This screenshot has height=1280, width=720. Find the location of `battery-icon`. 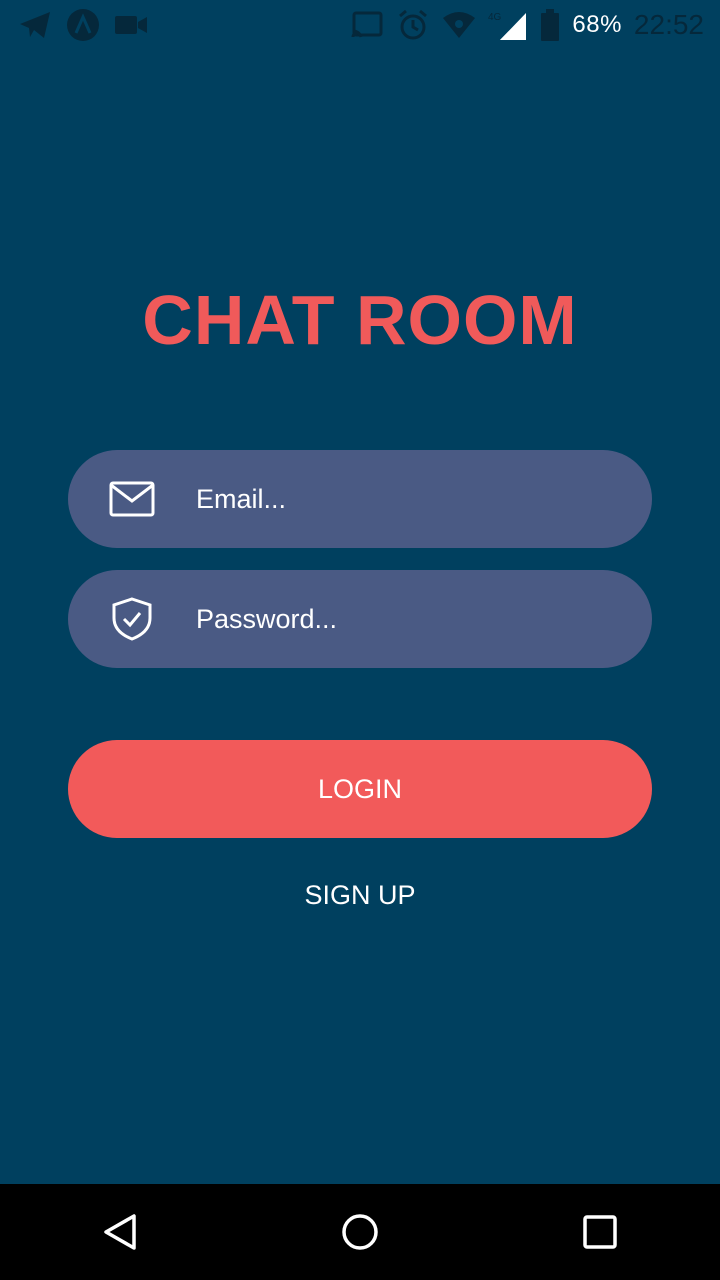

battery-icon is located at coordinates (550, 25).